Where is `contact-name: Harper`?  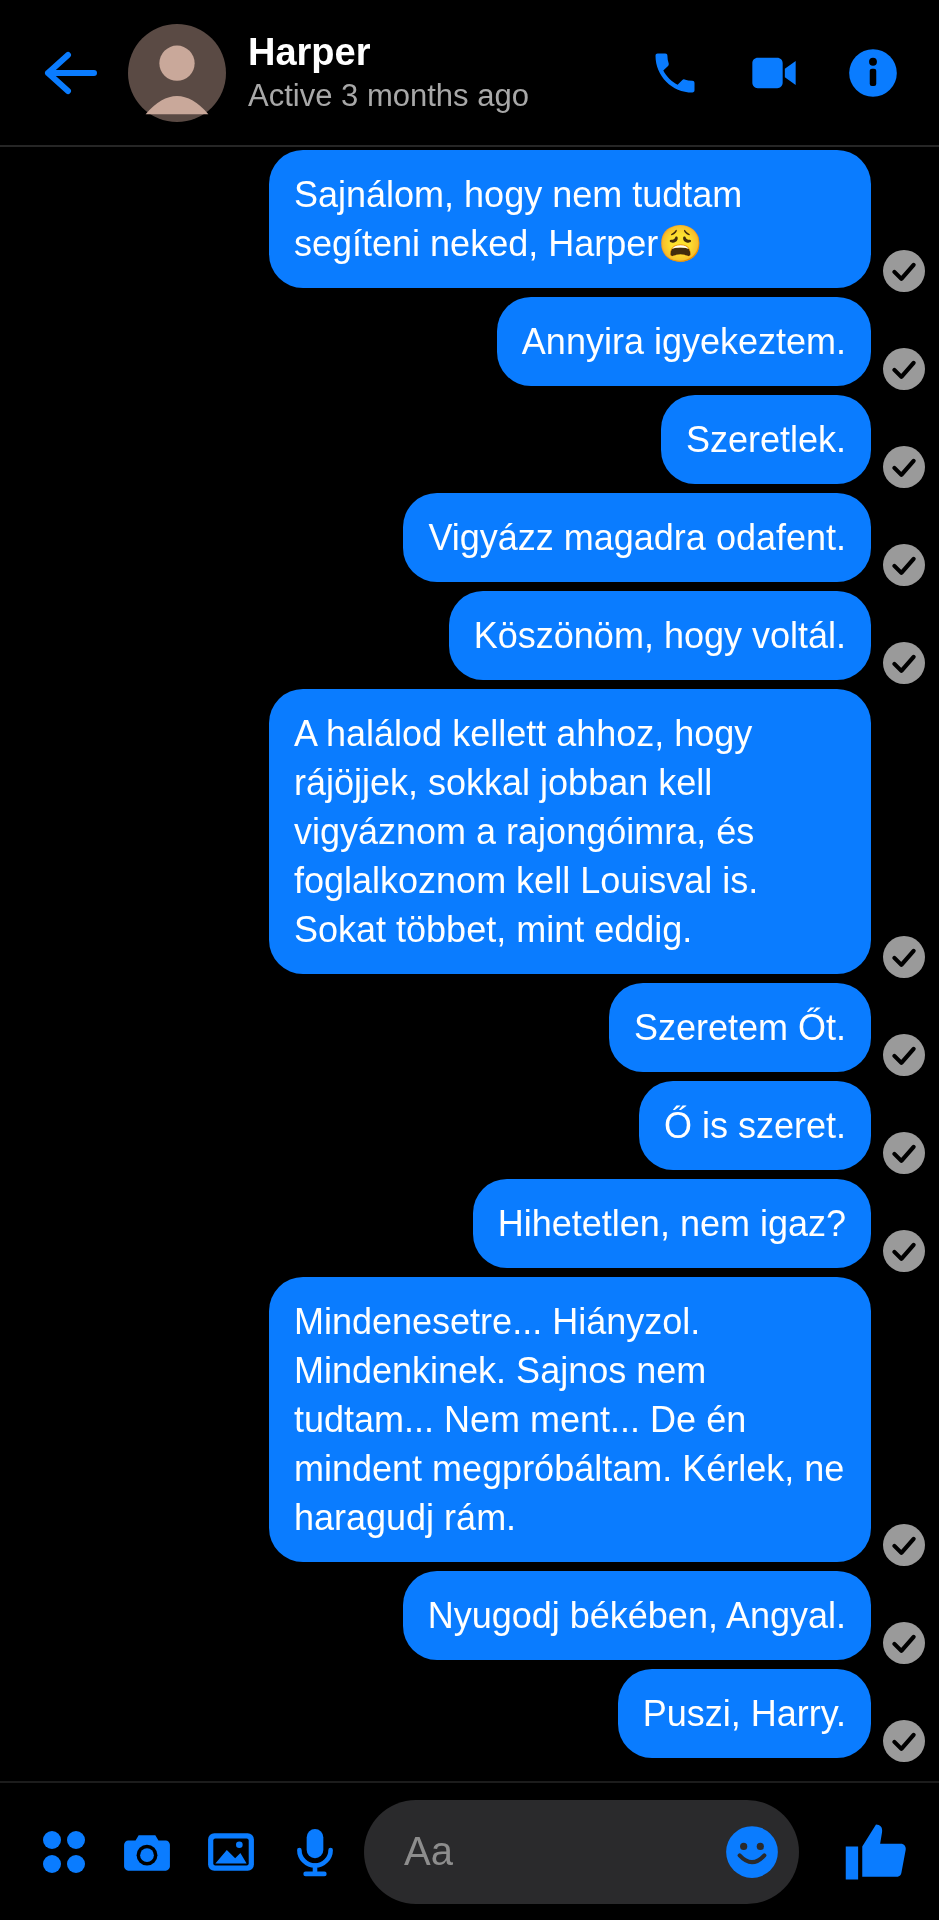 contact-name: Harper is located at coordinates (310, 52).